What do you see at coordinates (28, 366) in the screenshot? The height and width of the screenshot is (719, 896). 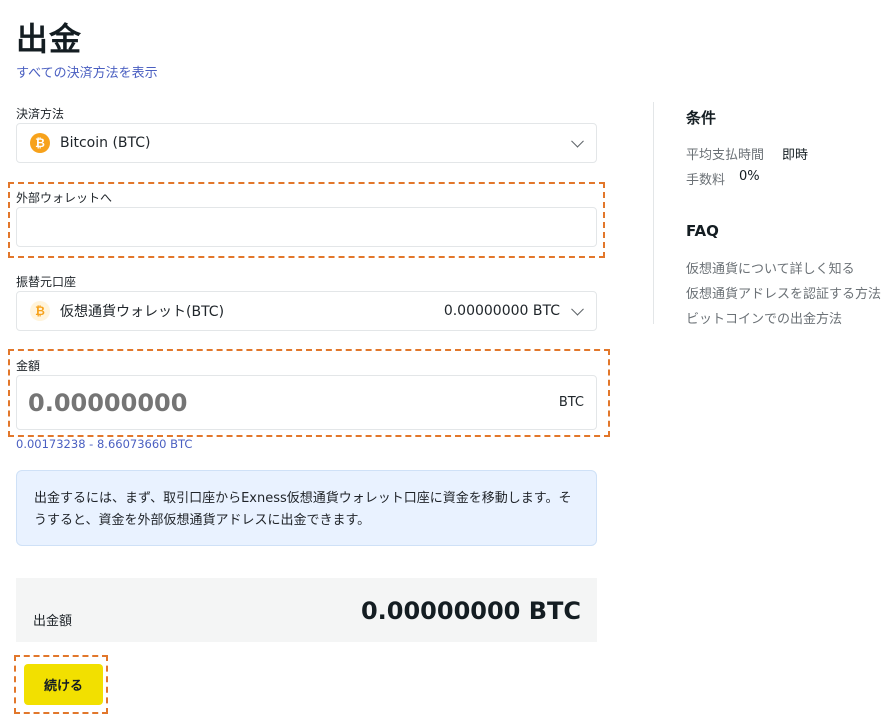 I see `amount-label: 金額` at bounding box center [28, 366].